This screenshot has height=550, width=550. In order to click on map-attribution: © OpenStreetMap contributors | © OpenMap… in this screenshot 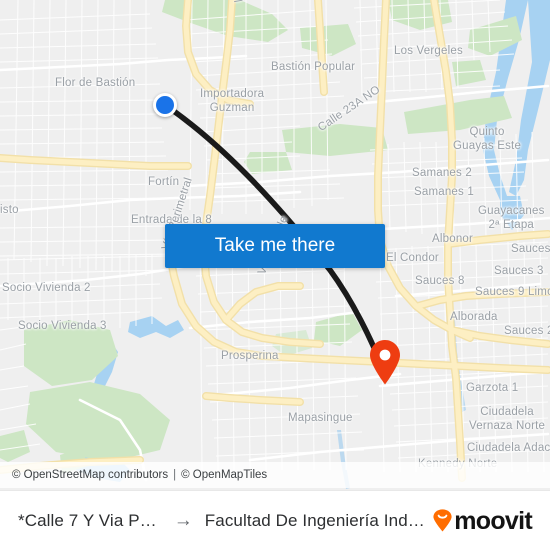, I will do `click(275, 475)`.